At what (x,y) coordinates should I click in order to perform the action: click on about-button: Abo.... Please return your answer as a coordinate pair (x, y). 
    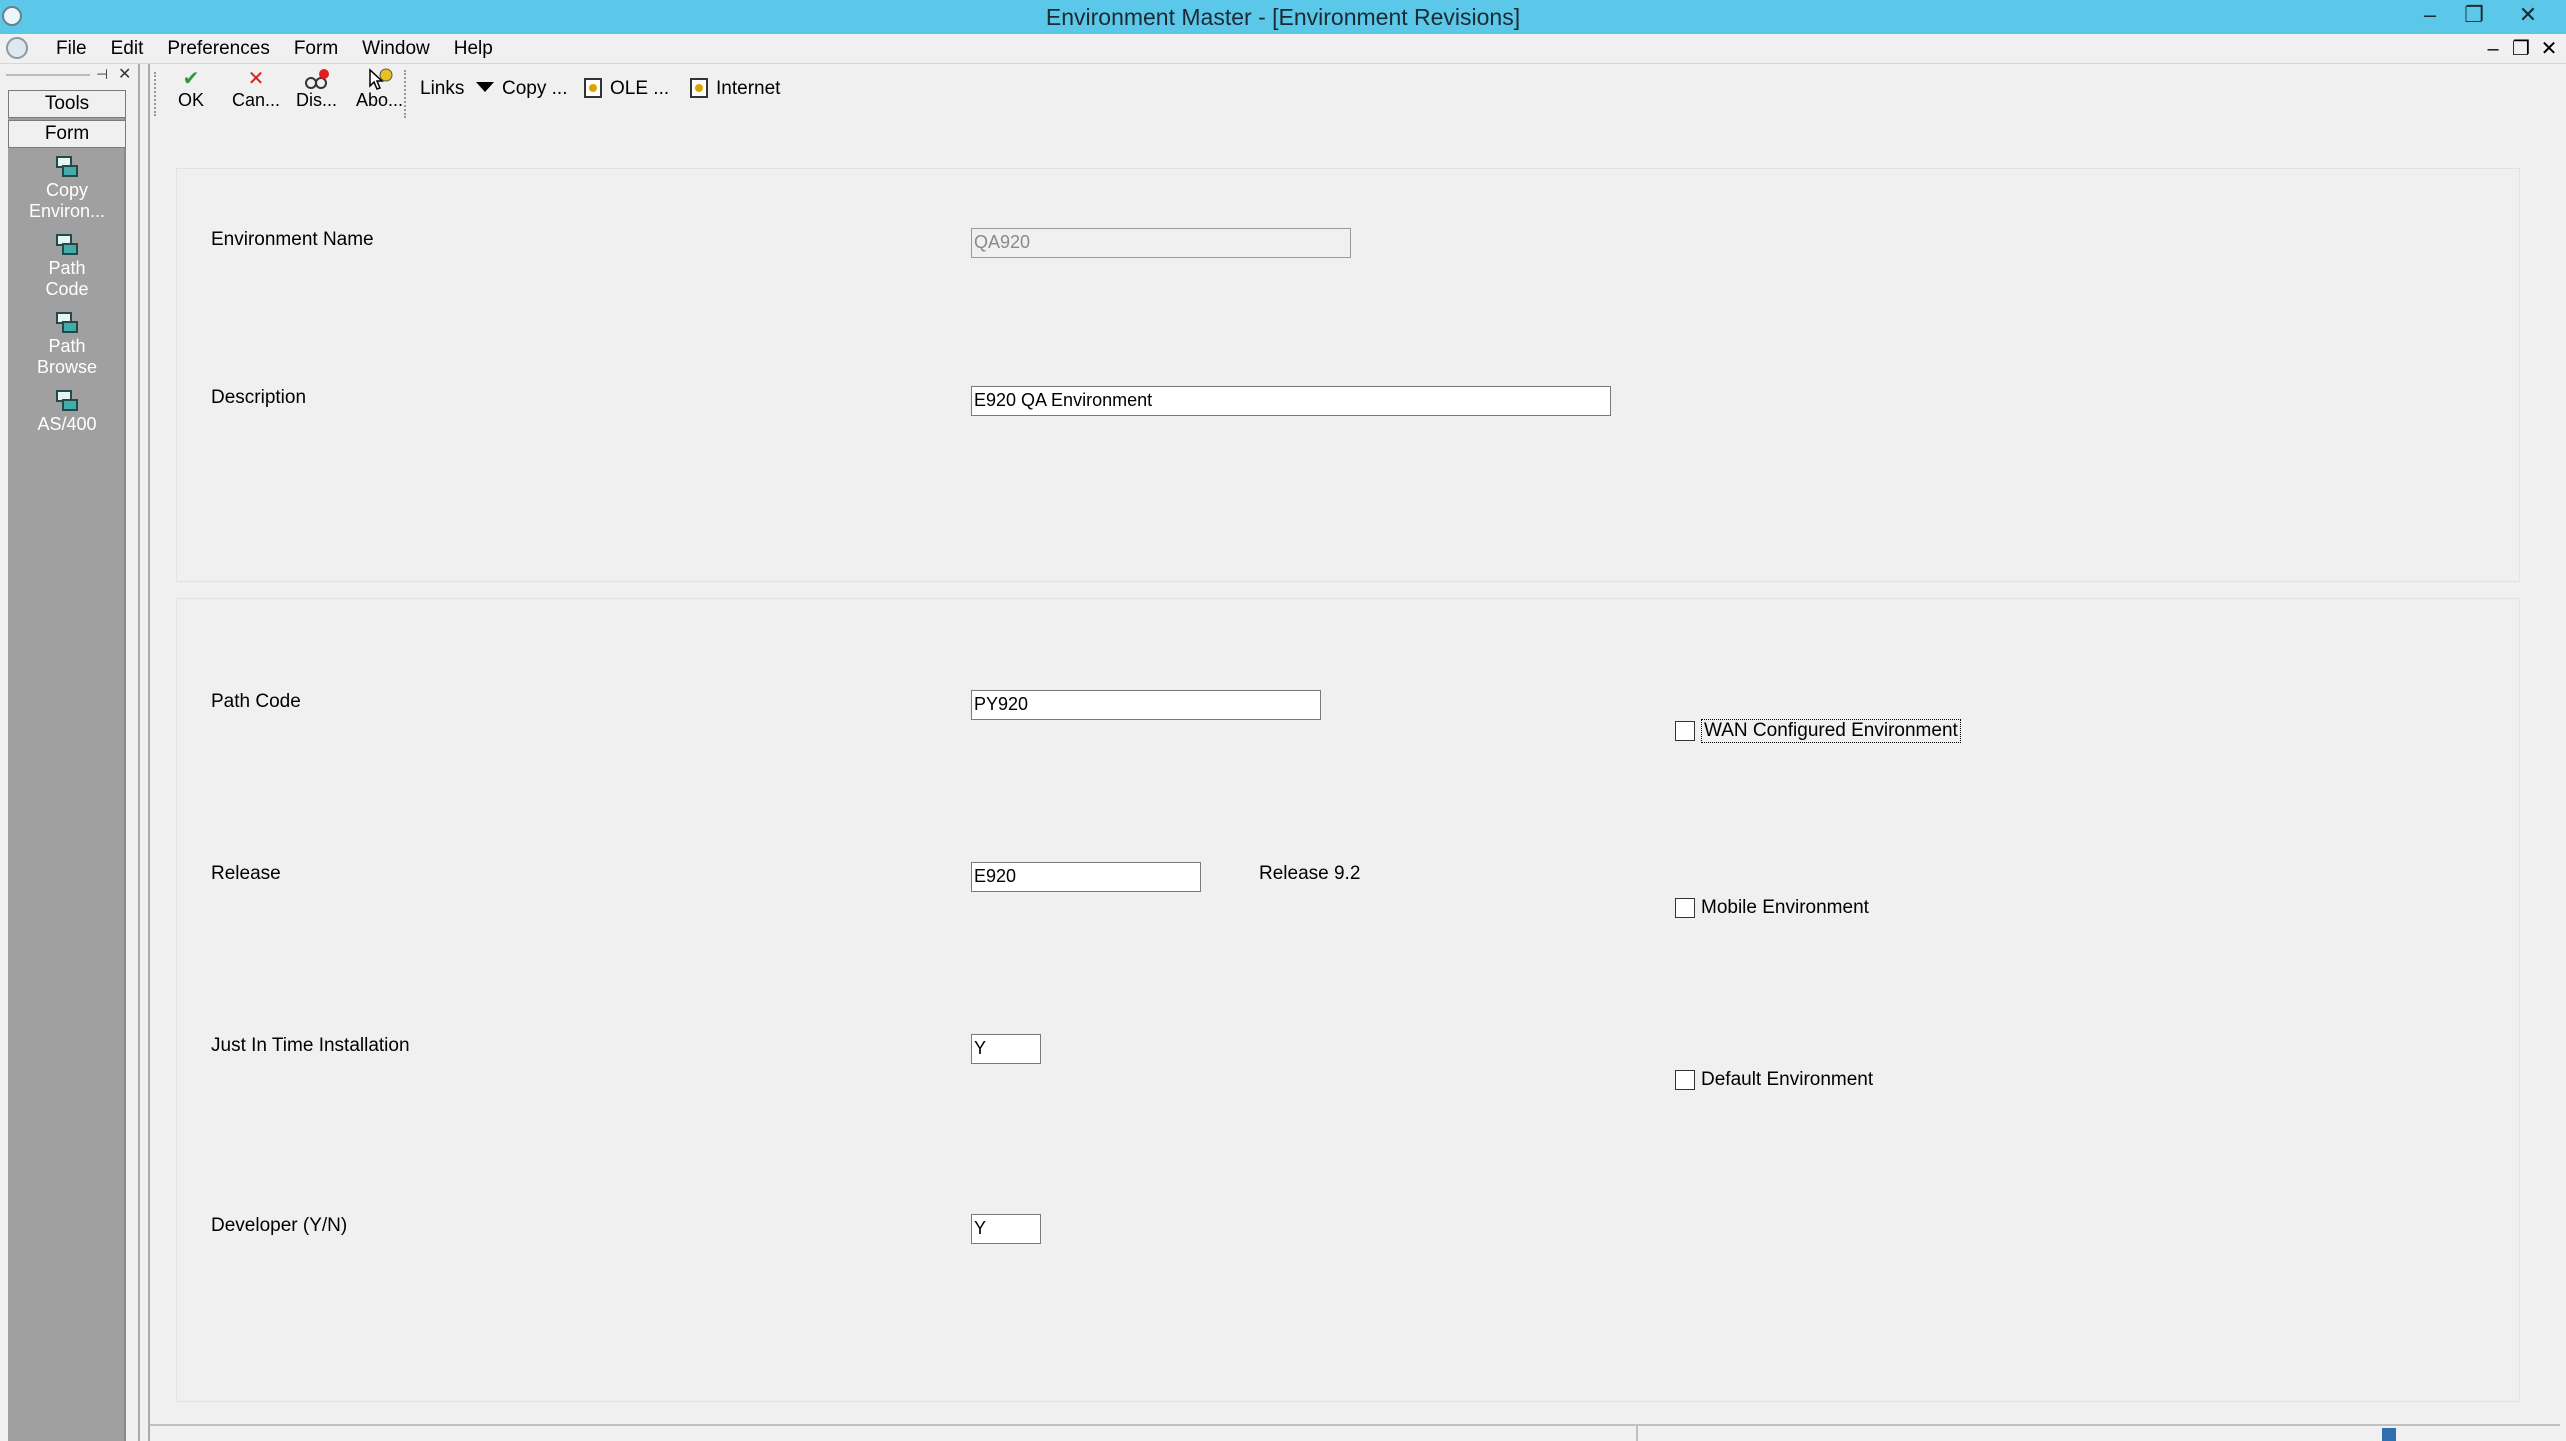
    Looking at the image, I should click on (379, 89).